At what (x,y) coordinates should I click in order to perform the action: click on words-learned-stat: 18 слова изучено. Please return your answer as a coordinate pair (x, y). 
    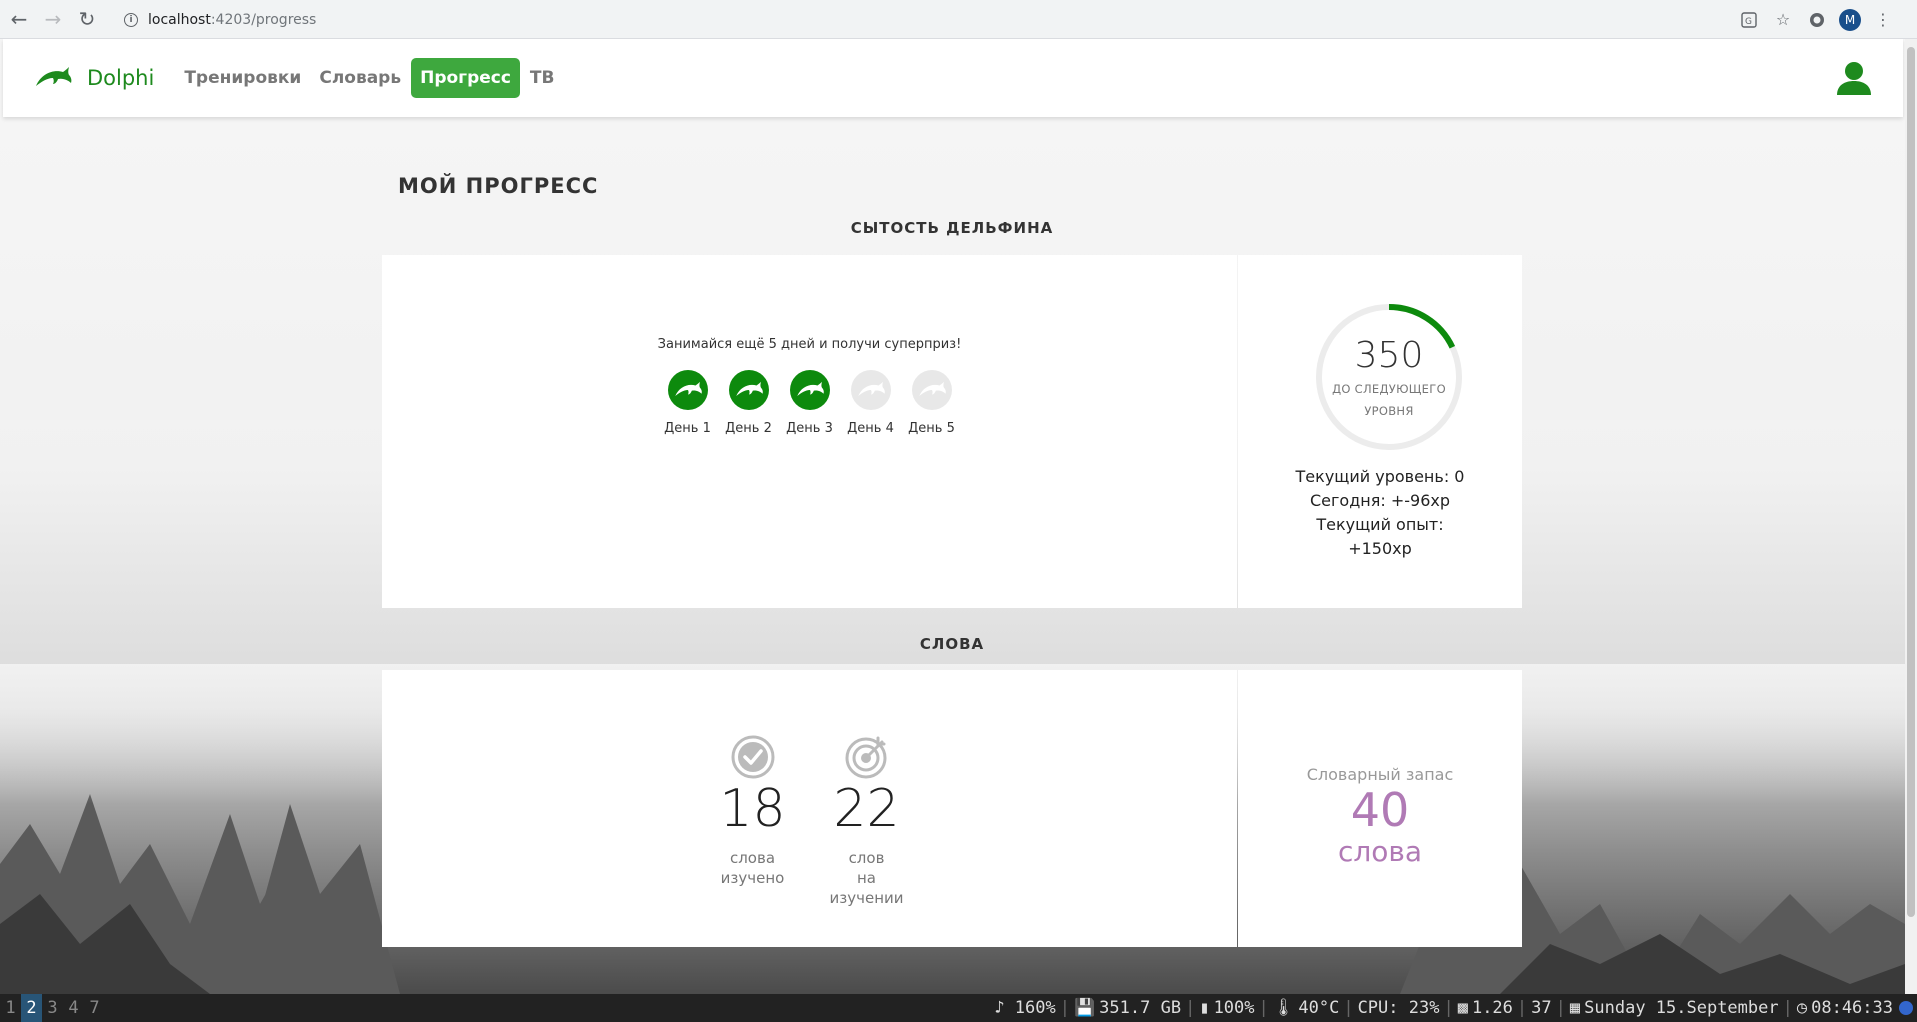
    Looking at the image, I should click on (753, 821).